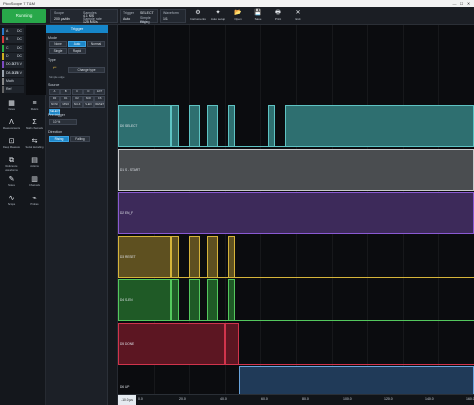 This screenshot has width=474, height=405. What do you see at coordinates (54, 92) in the screenshot?
I see `source-a-button: A` at bounding box center [54, 92].